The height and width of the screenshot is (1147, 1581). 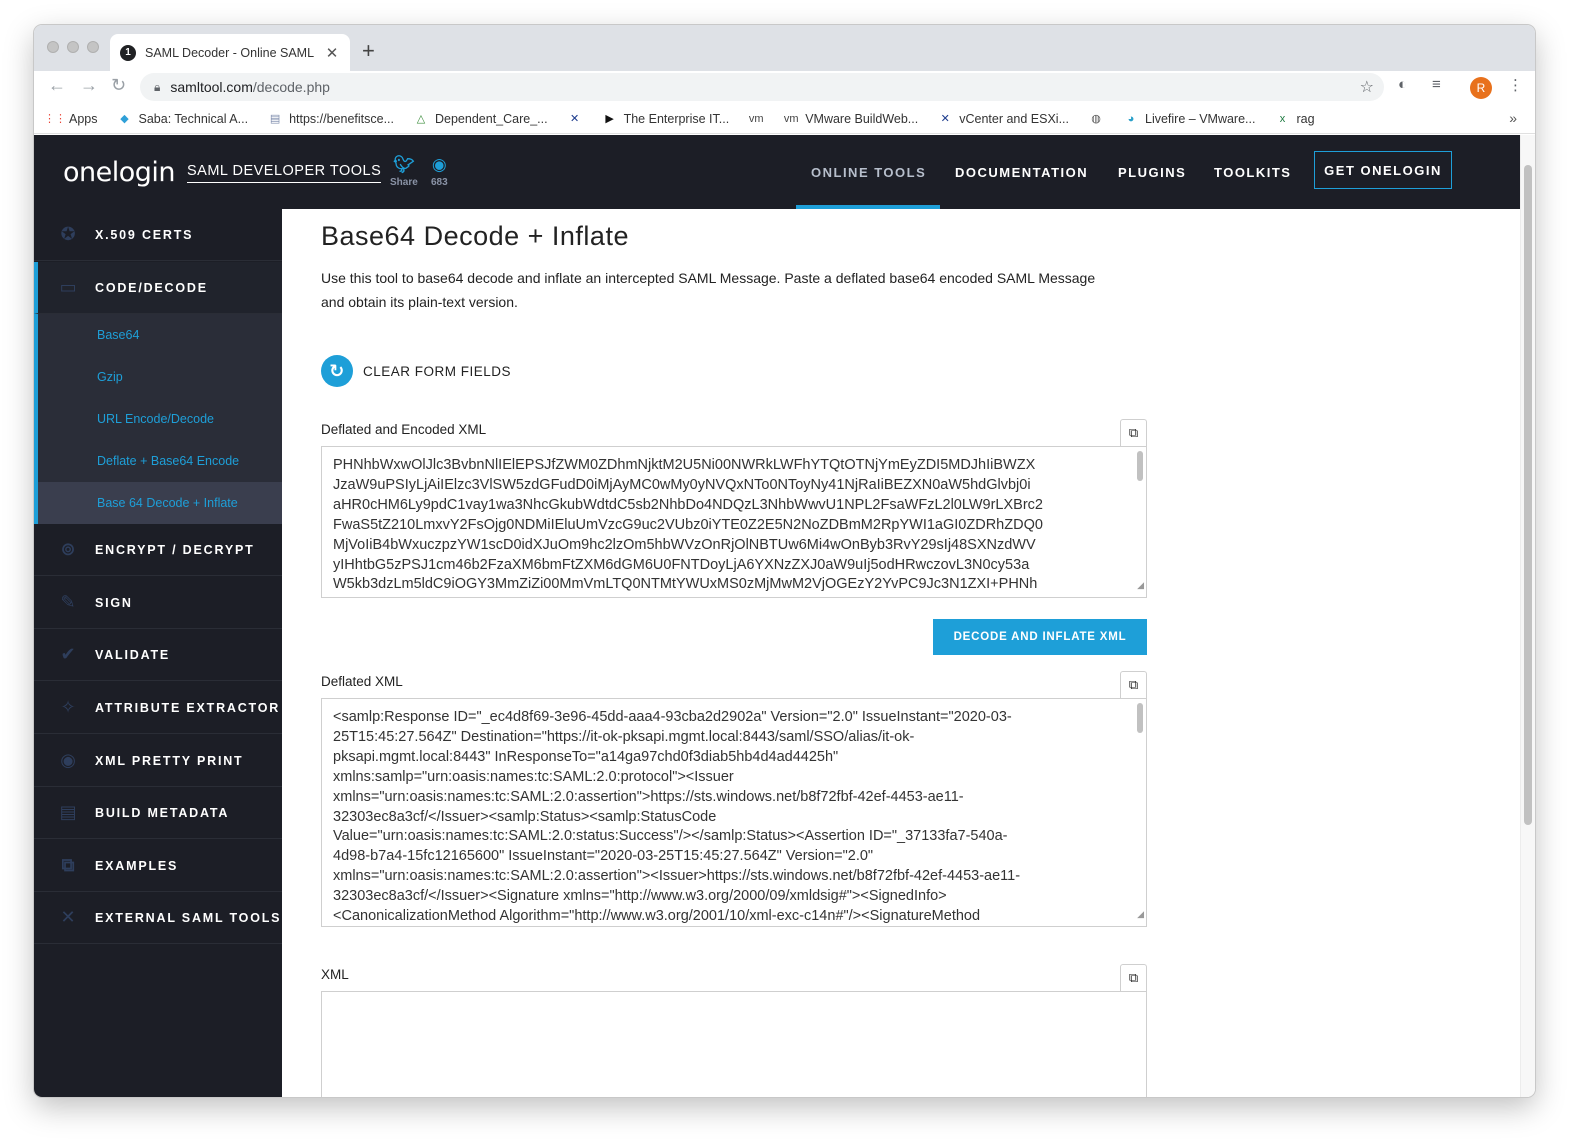 What do you see at coordinates (158, 708) in the screenshot?
I see `sidebar-item-attribute-extractor: ✧ ATTRIBUTE EXTRACTOR` at bounding box center [158, 708].